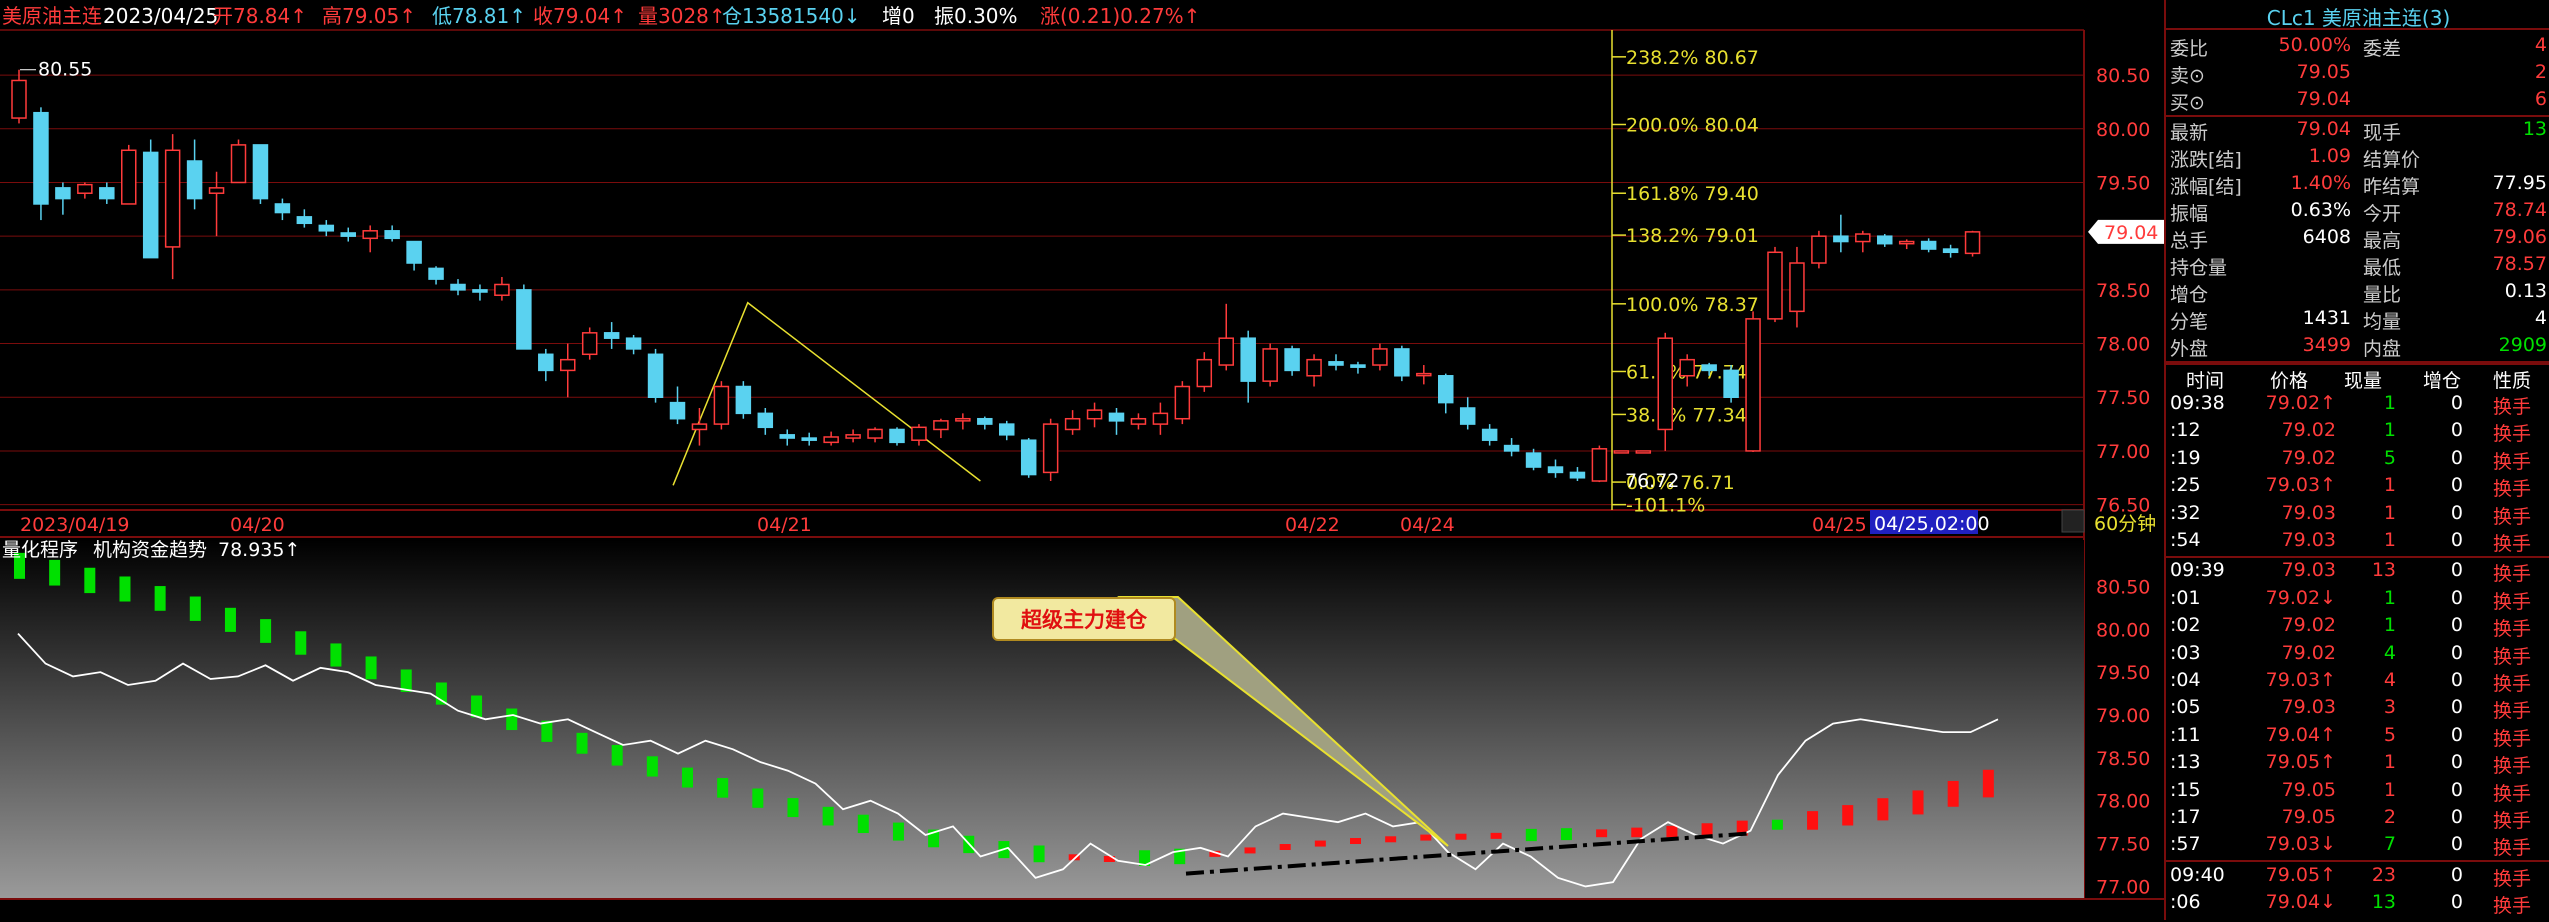  I want to click on tick-cell: 5, so click(2389, 734).